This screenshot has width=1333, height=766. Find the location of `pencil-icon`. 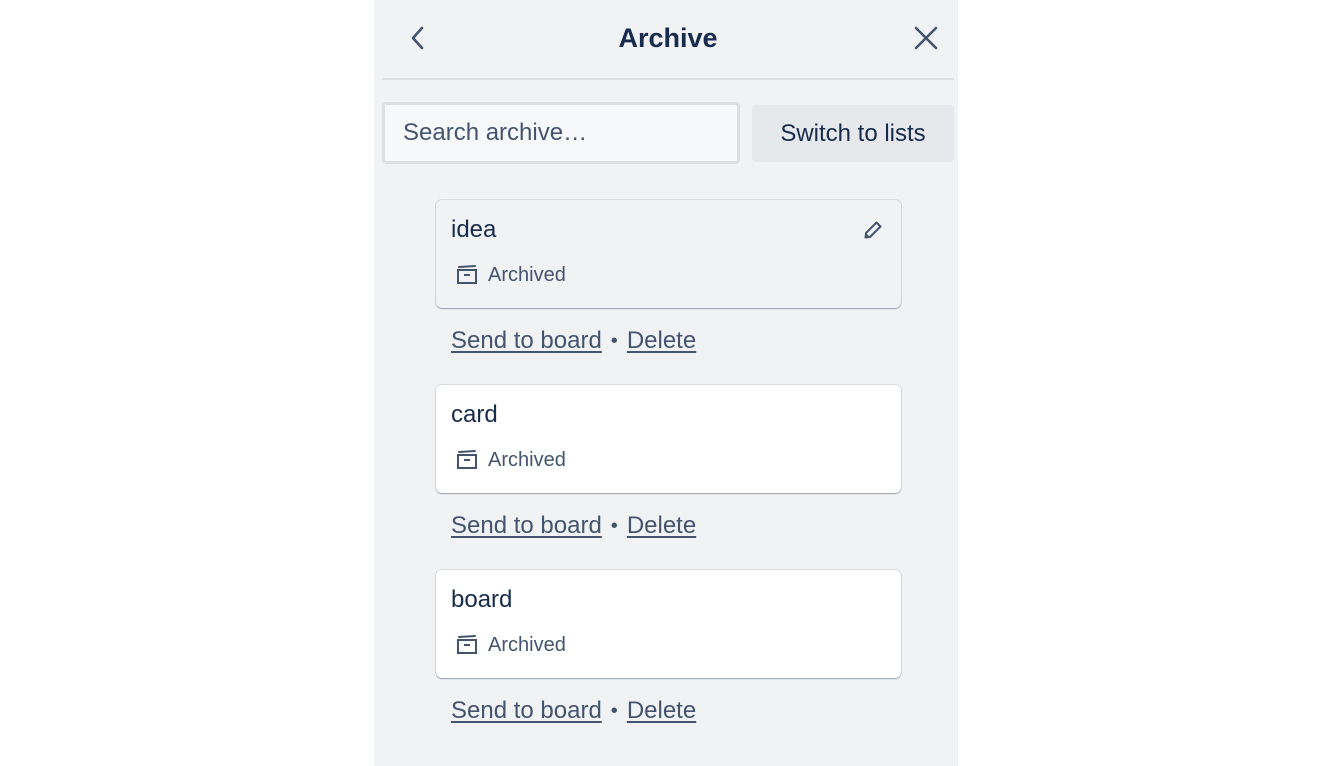

pencil-icon is located at coordinates (873, 230).